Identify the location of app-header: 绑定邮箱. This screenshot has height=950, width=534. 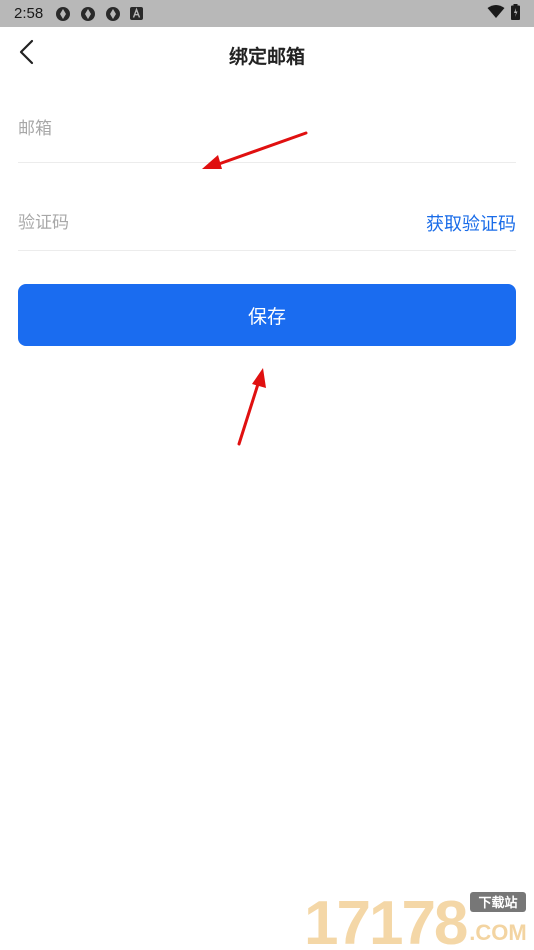
(267, 54).